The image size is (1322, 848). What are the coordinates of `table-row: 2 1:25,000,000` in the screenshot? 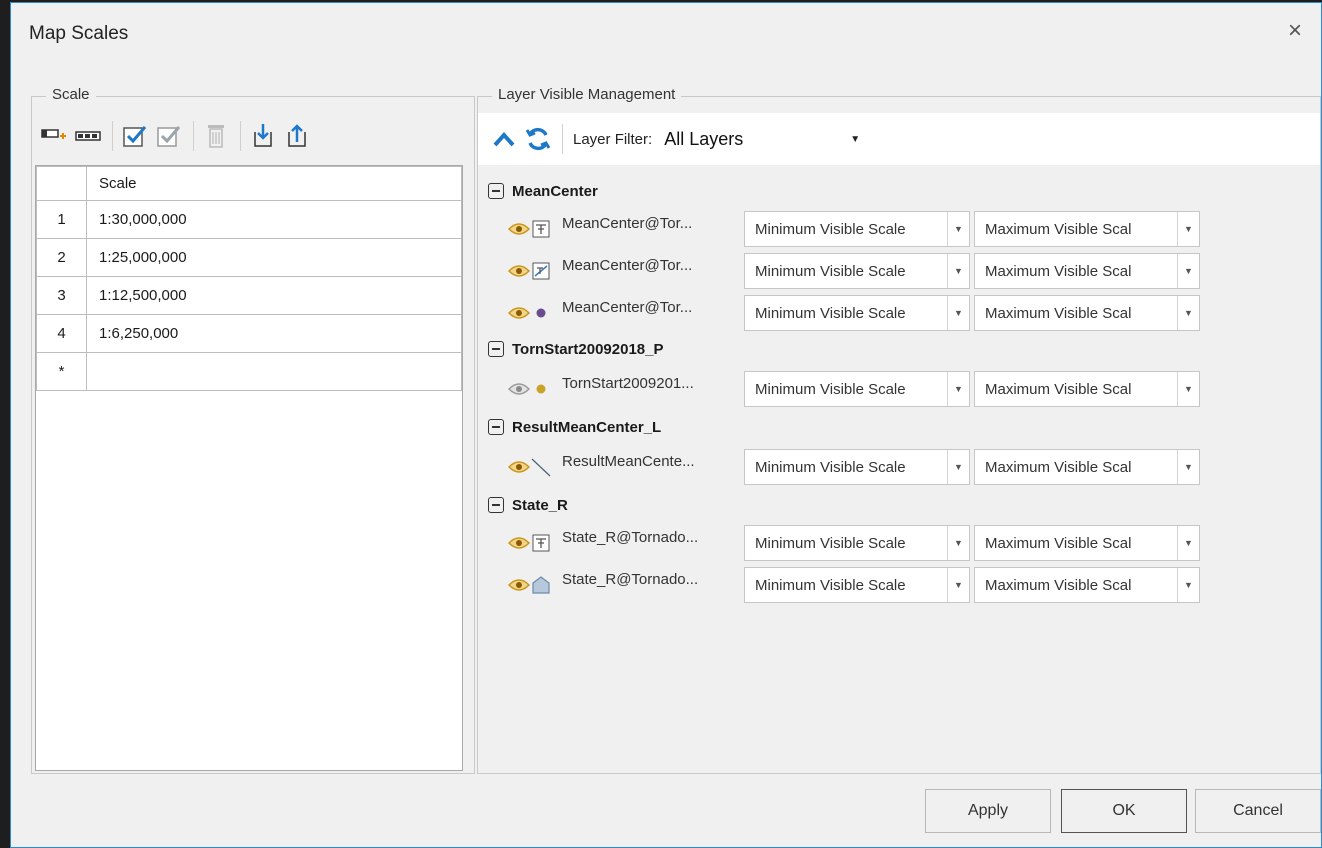 It's located at (249, 257).